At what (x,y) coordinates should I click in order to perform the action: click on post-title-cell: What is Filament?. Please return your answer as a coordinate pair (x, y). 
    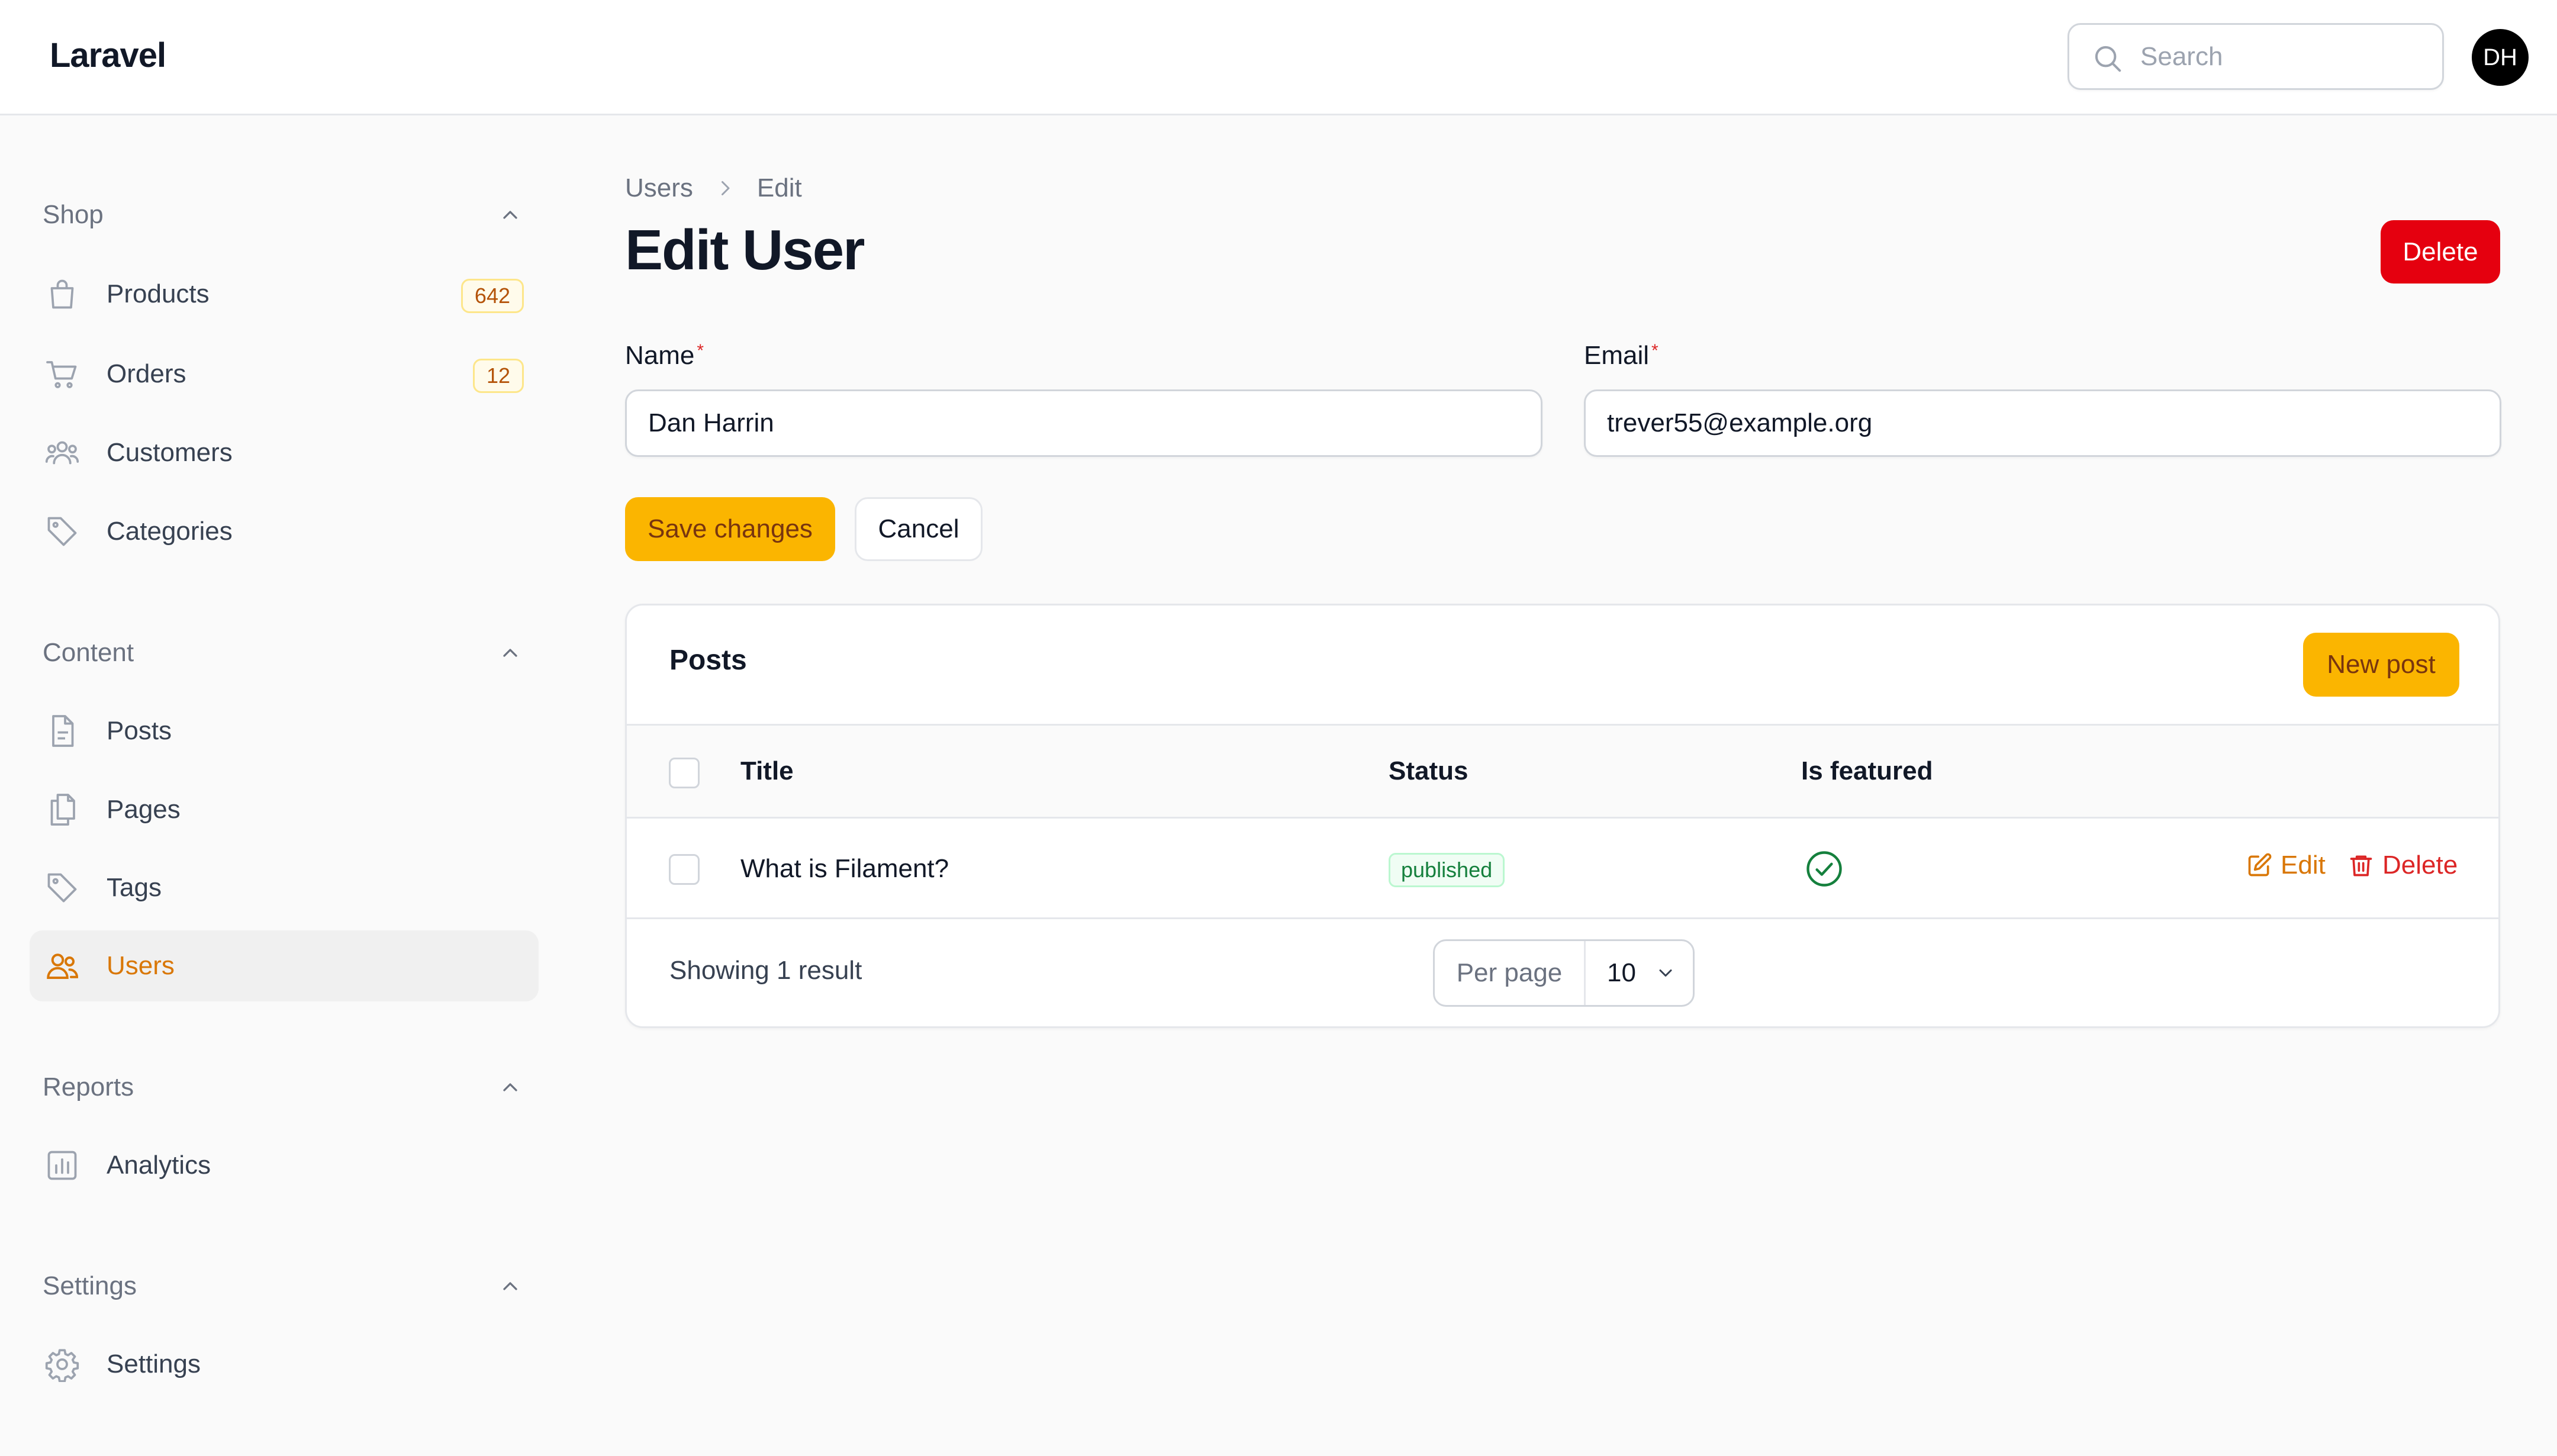
    Looking at the image, I should click on (844, 869).